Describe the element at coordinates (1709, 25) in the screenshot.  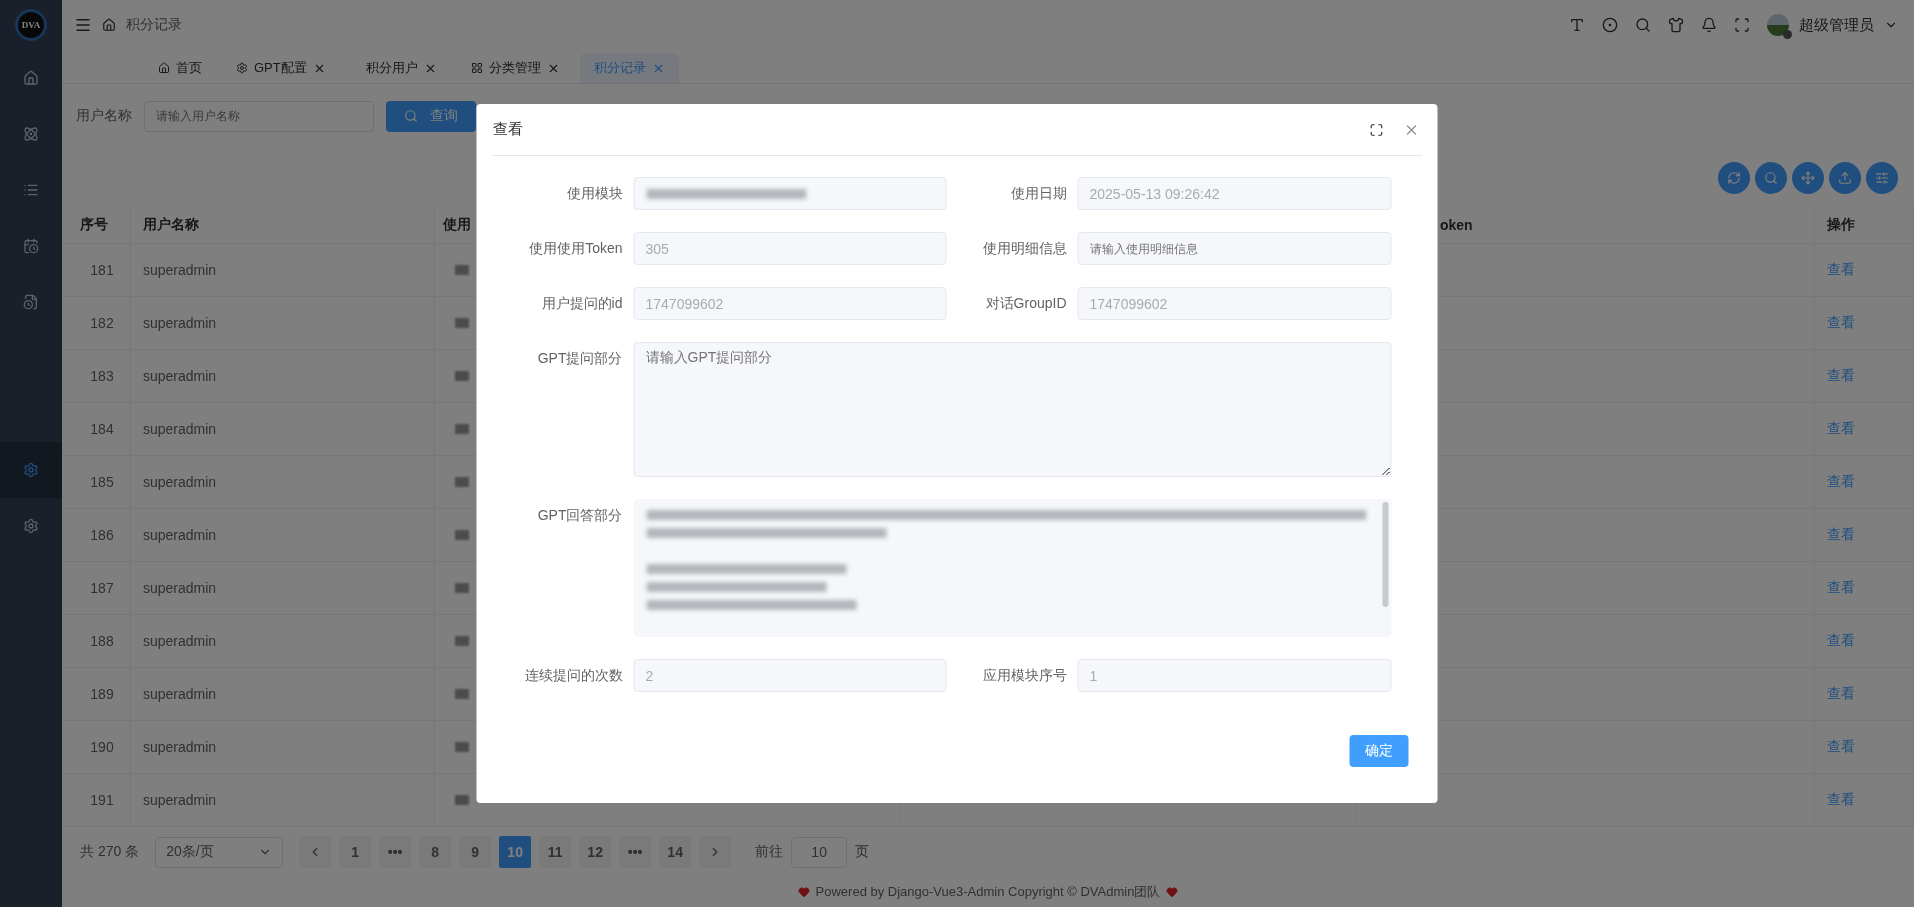
I see `bell-icon` at that location.